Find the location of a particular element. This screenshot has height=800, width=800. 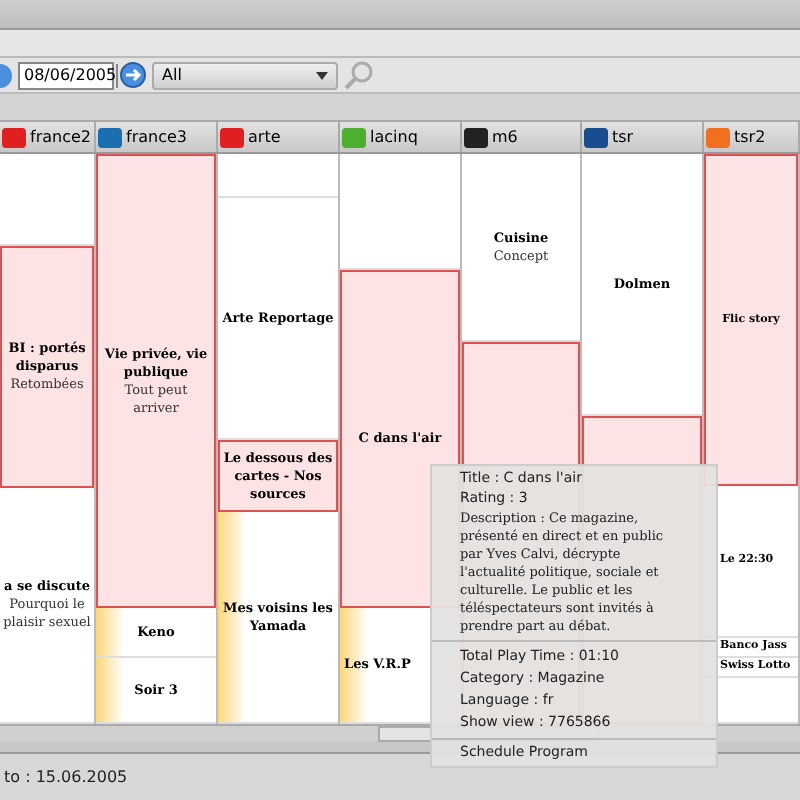

channel-header: tsr is located at coordinates (643, 137).